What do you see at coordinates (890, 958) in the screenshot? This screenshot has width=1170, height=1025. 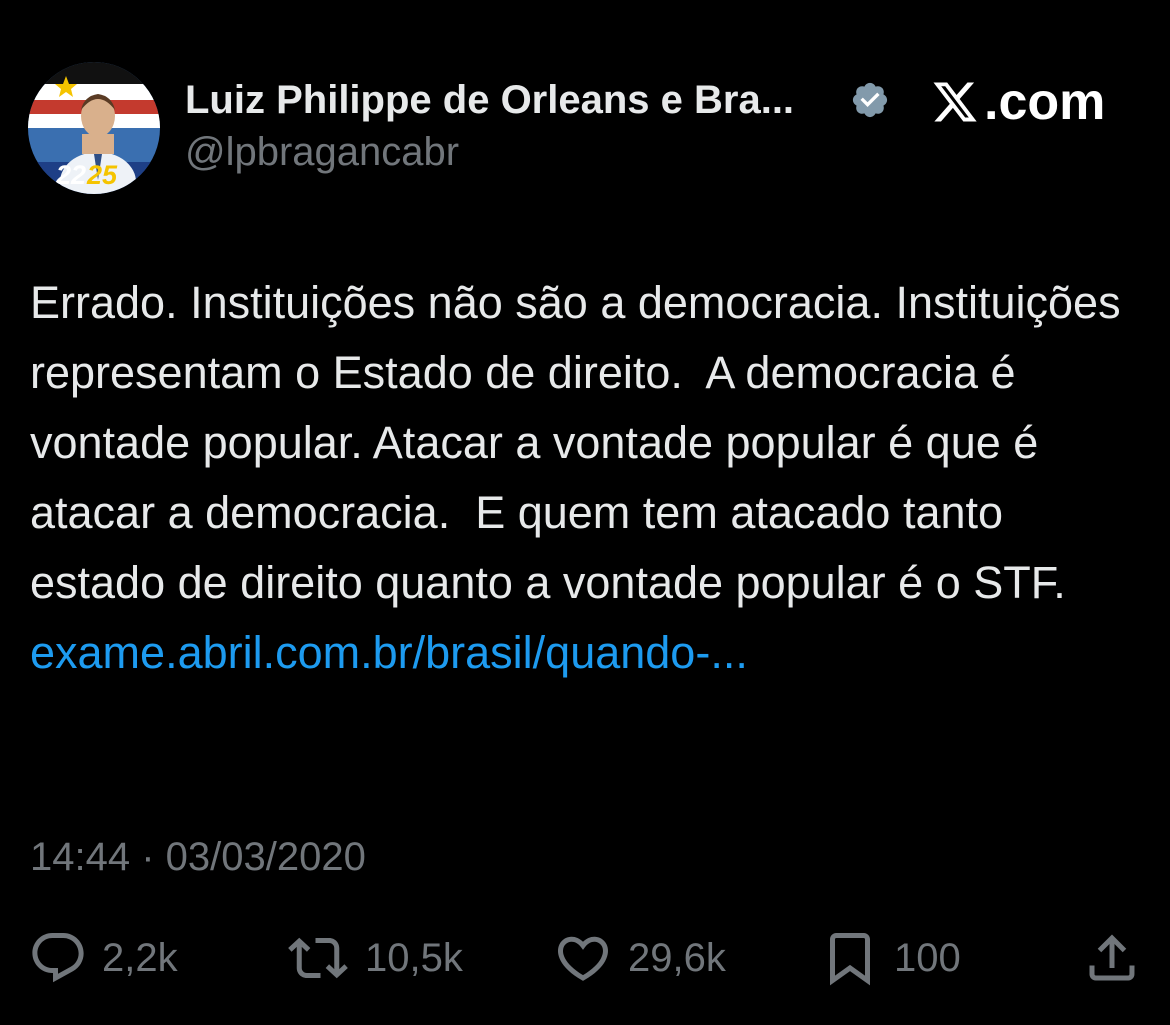 I see `bookmark-button: 100` at bounding box center [890, 958].